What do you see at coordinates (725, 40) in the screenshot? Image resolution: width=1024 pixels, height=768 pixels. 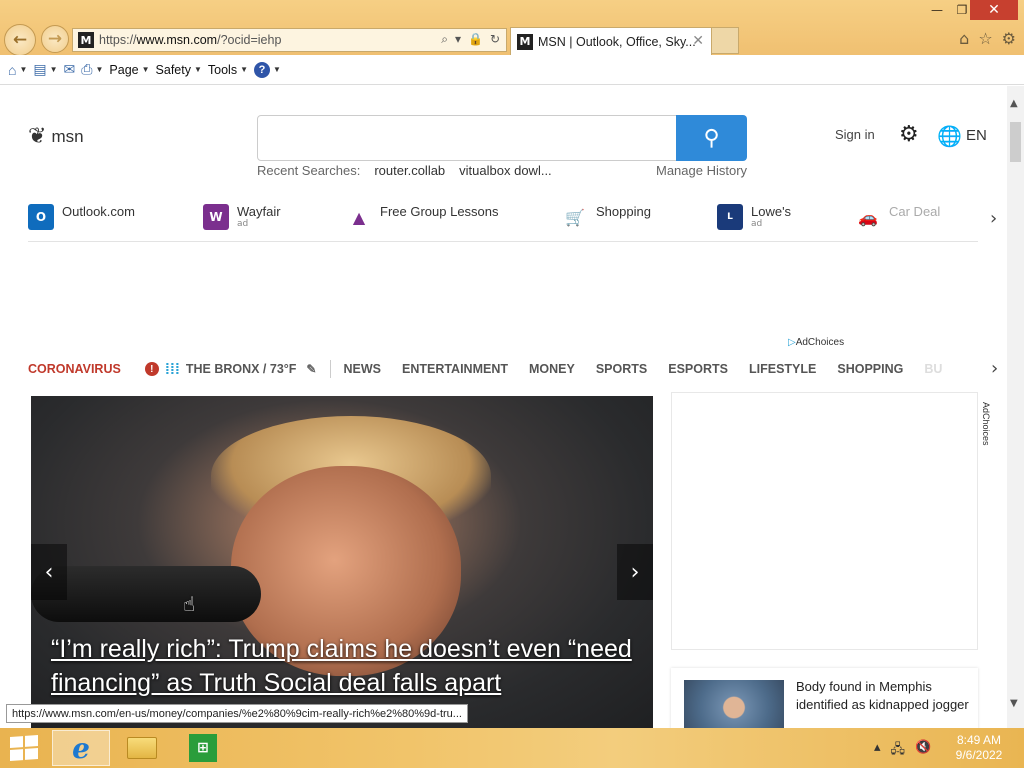 I see `new-tab-button` at bounding box center [725, 40].